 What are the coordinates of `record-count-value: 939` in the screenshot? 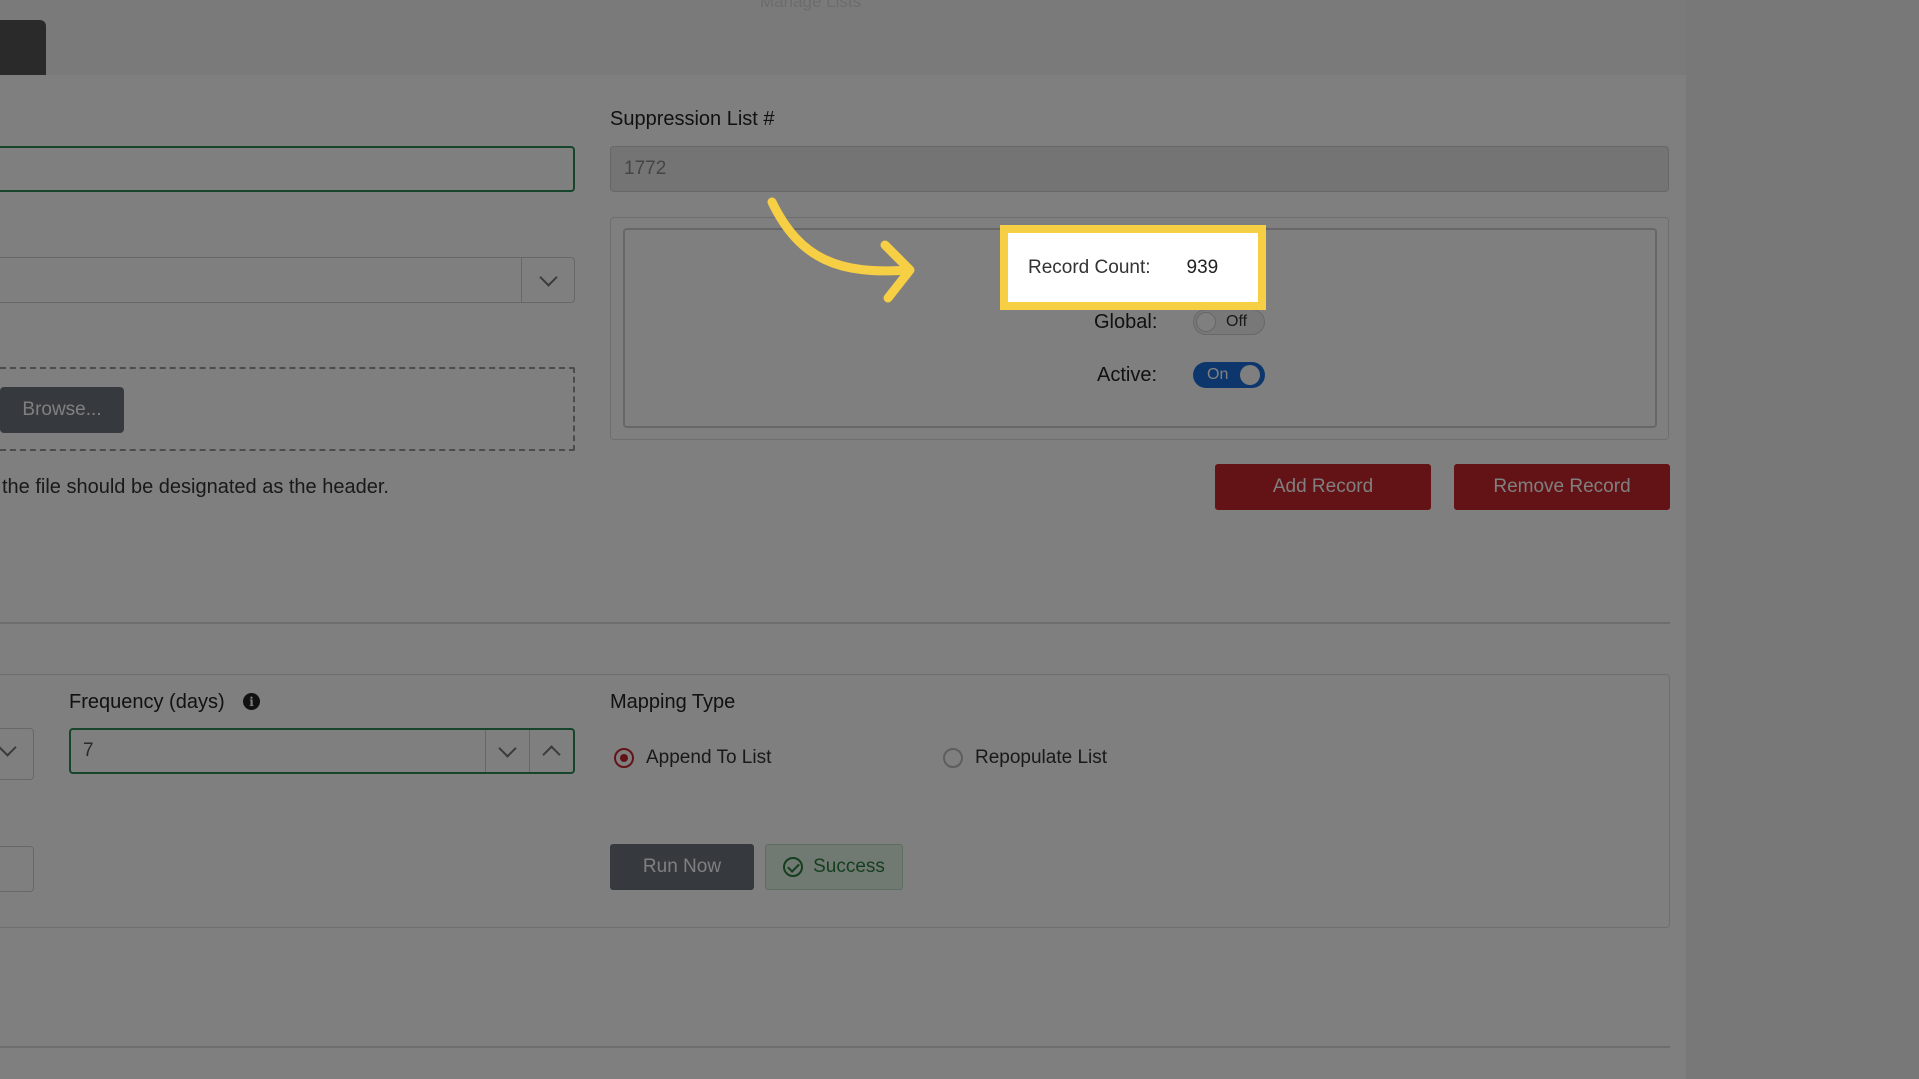 It's located at (1202, 267).